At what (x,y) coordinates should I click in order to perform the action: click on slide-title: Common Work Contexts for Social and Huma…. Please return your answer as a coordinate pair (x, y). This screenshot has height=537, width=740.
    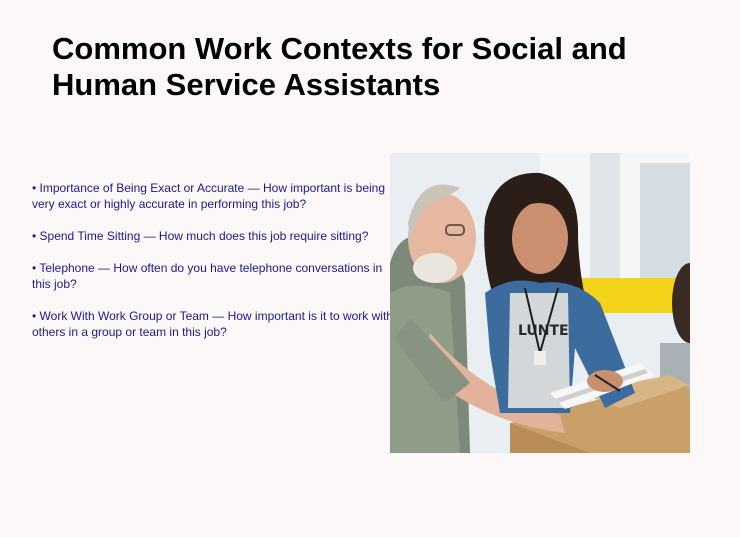
    Looking at the image, I should click on (339, 66).